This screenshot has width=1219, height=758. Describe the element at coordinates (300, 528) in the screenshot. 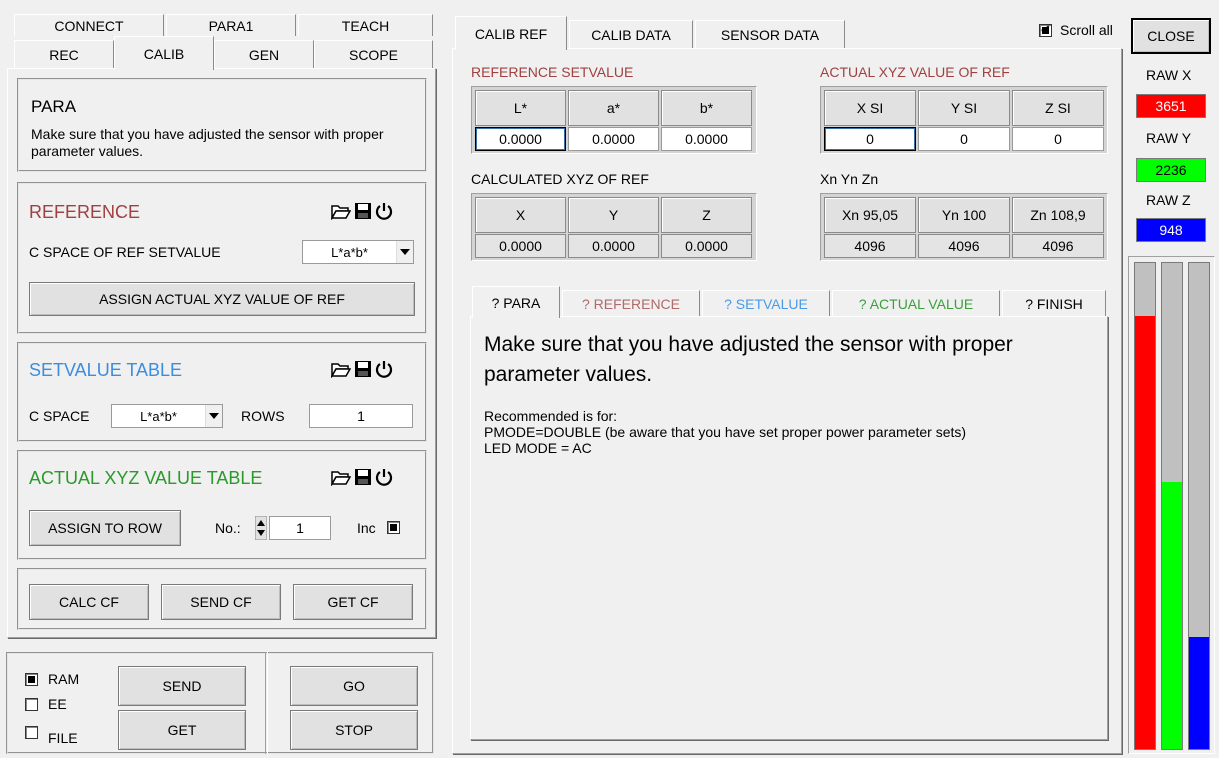

I see `no-input: 1` at that location.